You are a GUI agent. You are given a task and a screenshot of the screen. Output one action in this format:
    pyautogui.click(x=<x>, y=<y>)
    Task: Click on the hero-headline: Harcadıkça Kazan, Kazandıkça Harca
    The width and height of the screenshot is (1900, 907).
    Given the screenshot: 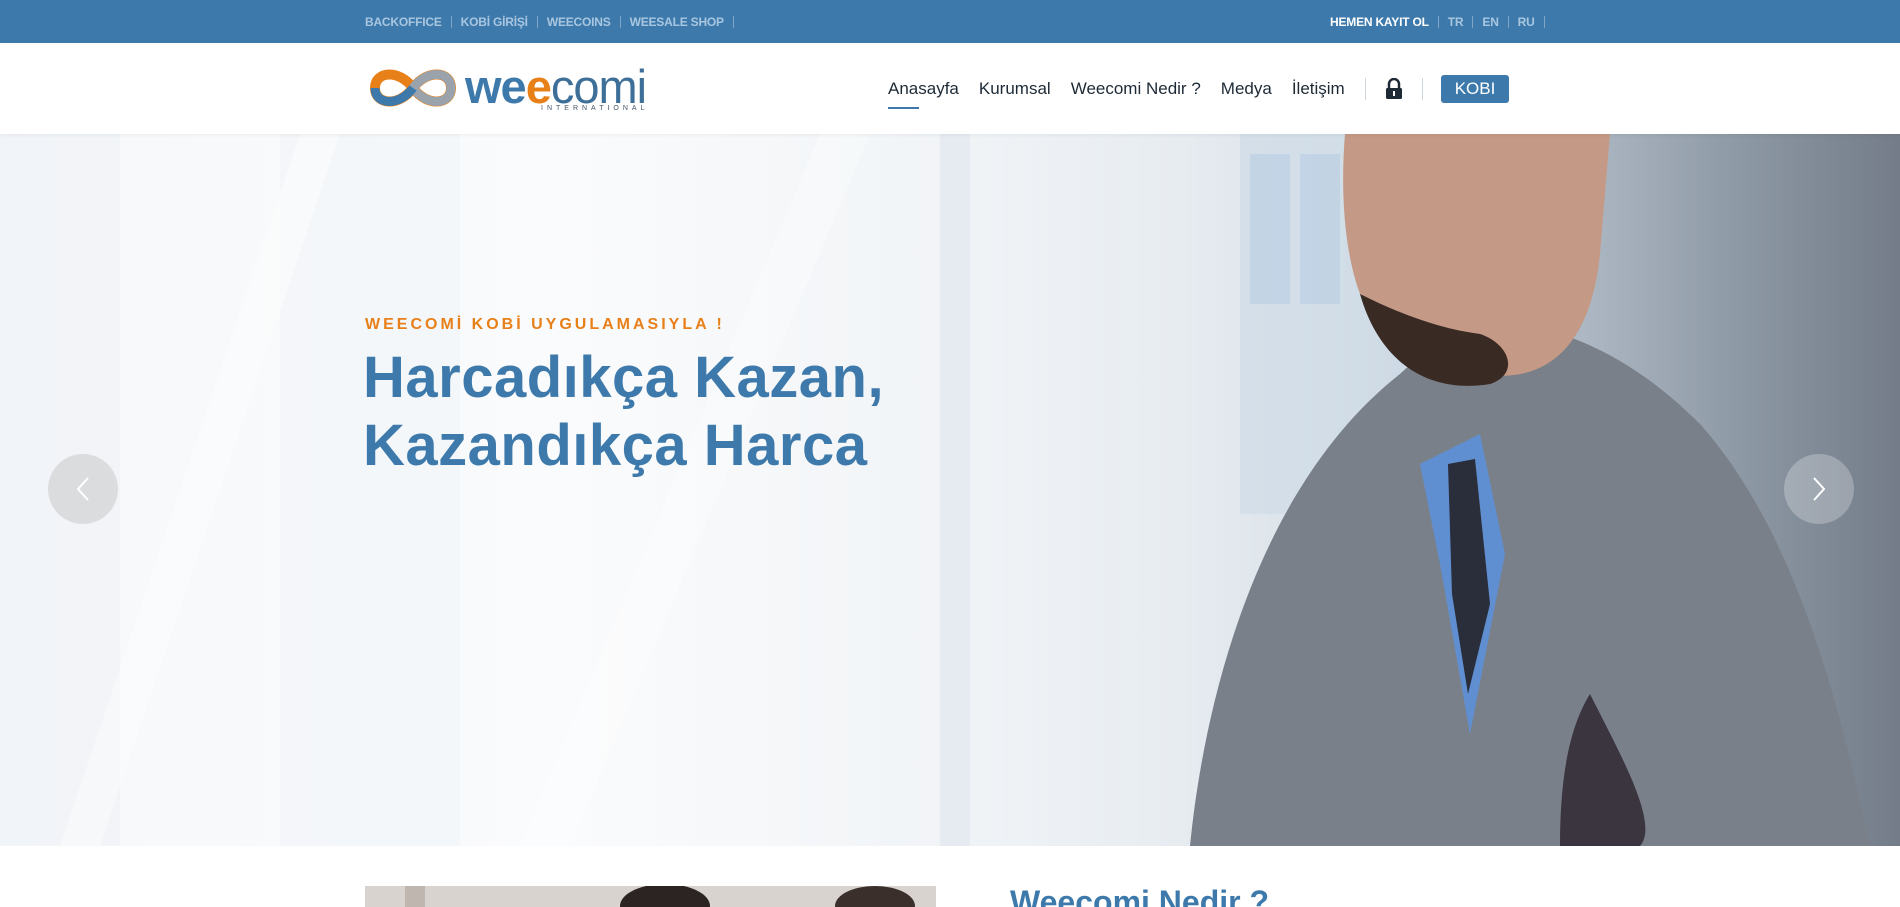 What is the action you would take?
    pyautogui.click(x=623, y=412)
    